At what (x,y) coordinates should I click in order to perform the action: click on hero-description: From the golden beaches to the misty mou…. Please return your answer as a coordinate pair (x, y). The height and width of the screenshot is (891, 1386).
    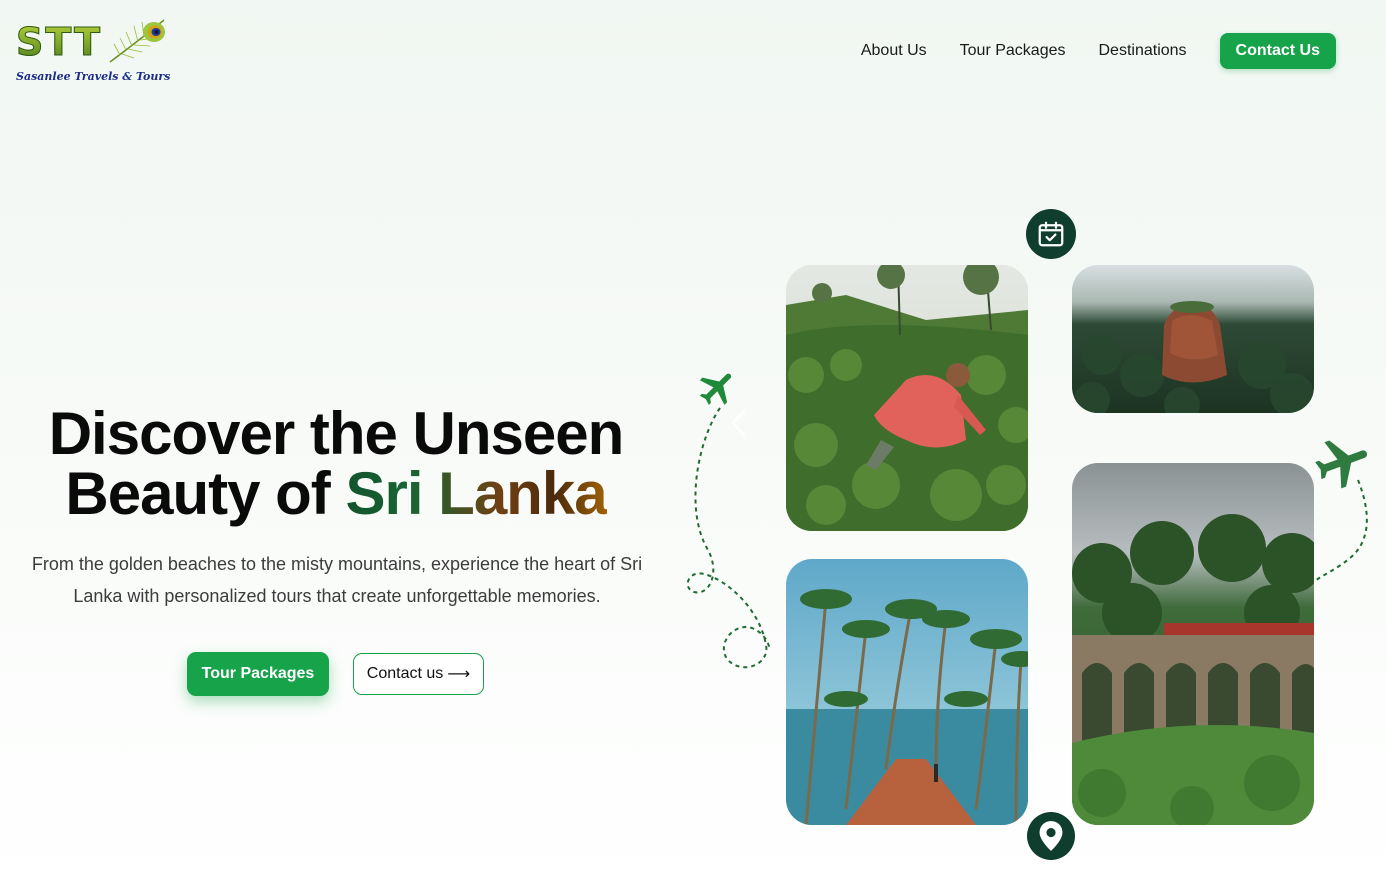
    Looking at the image, I should click on (337, 580).